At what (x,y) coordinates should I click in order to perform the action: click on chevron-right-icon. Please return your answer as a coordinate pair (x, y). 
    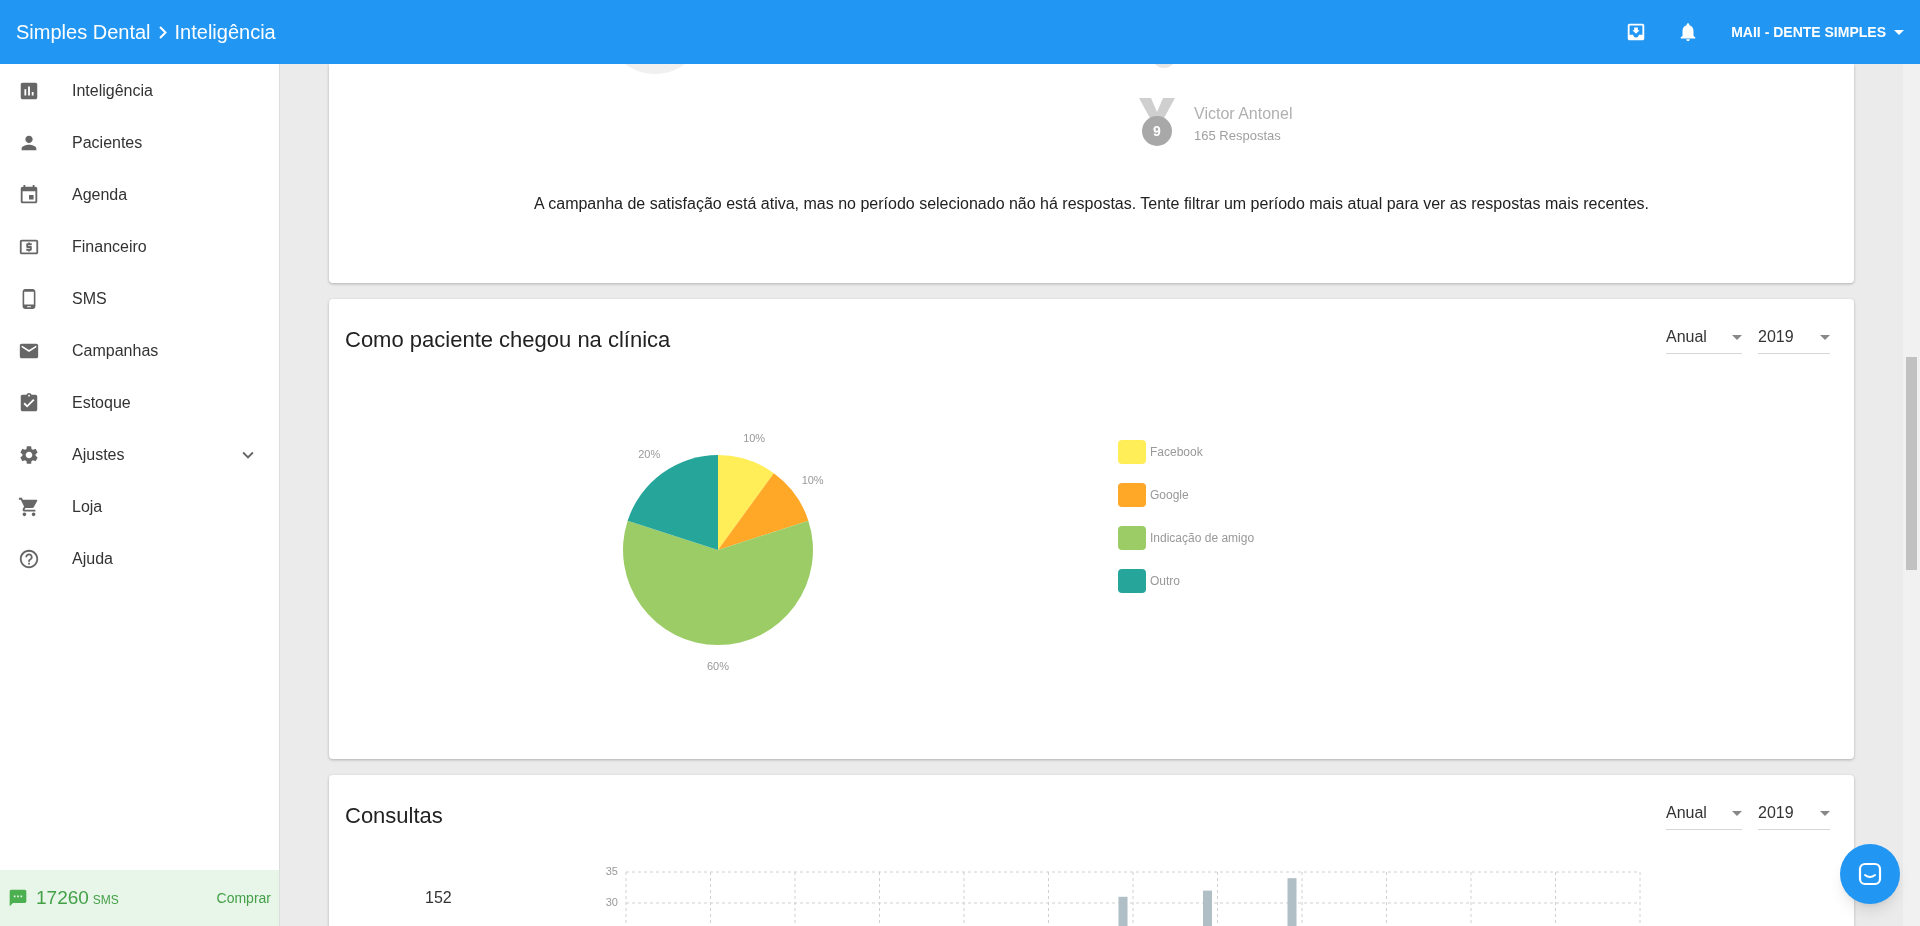
    Looking at the image, I should click on (162, 32).